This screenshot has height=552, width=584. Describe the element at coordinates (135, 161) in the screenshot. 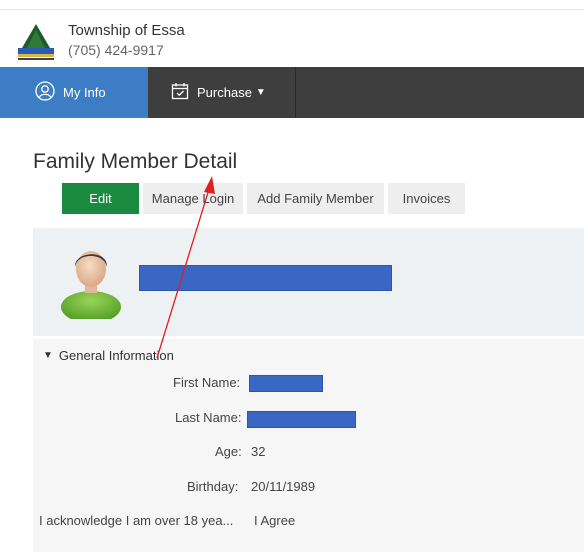

I see `page-title: Family Member Detail` at that location.